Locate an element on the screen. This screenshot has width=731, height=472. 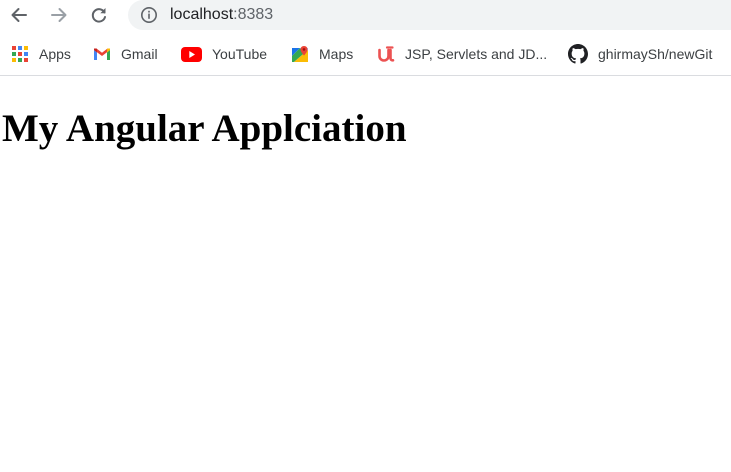
github-icon is located at coordinates (578, 54).